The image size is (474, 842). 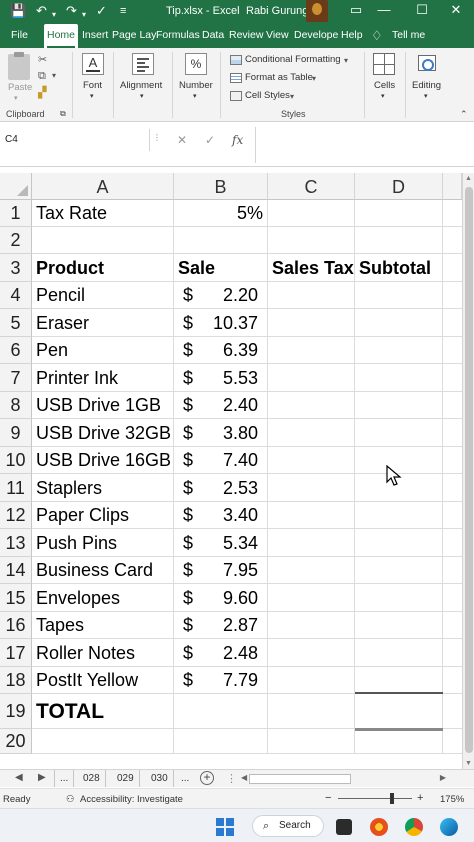 What do you see at coordinates (452, 213) in the screenshot?
I see `cell-e1` at bounding box center [452, 213].